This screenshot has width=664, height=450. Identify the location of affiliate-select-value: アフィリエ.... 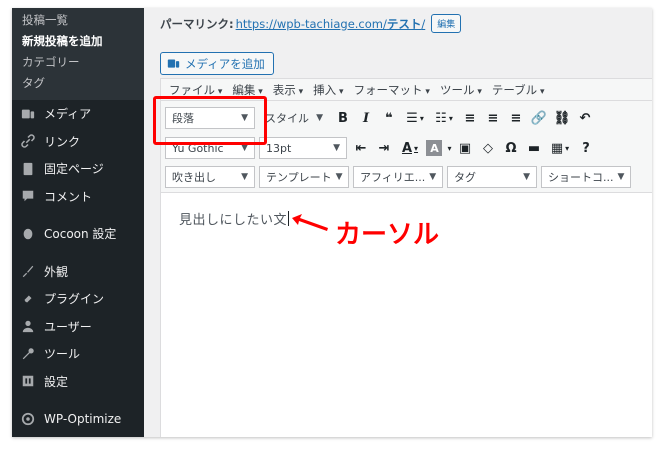
(393, 177).